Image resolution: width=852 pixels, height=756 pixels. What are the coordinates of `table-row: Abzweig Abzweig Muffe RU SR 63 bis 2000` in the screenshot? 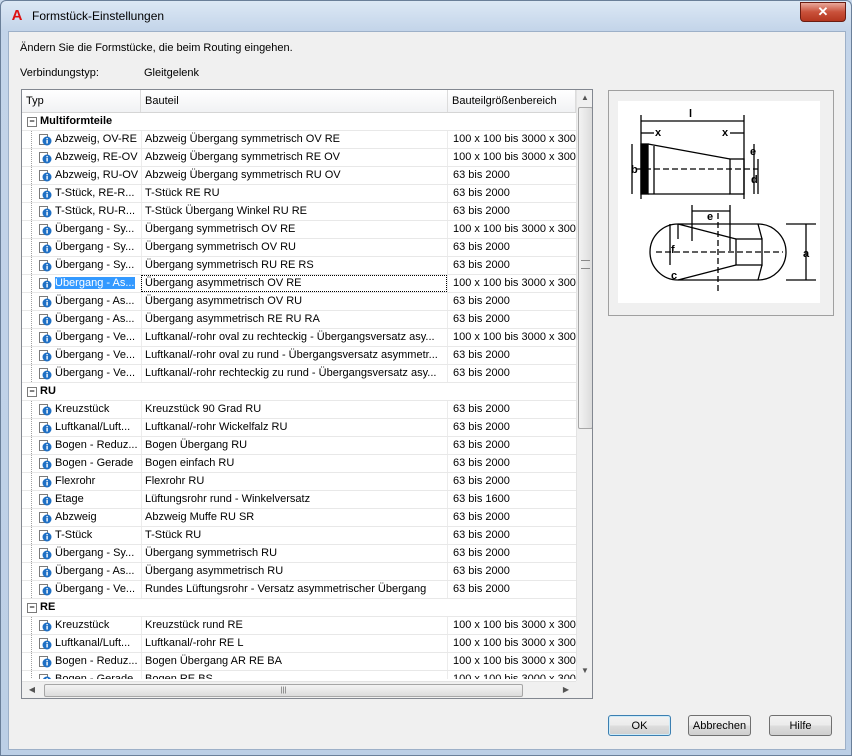 It's located at (299, 518).